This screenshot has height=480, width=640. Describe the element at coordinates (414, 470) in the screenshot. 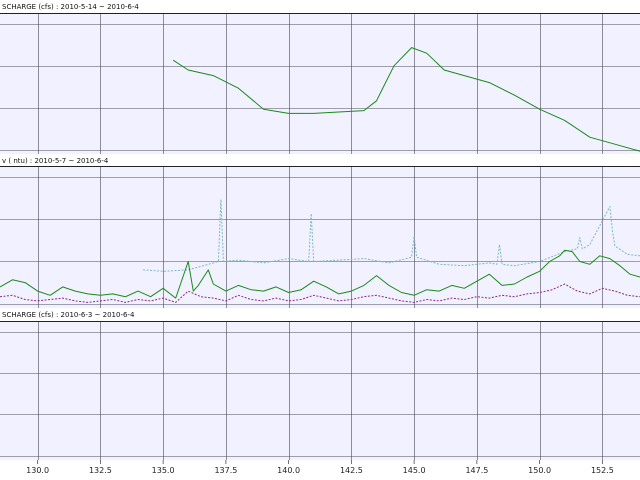

I see `x-tick-label: 145.0` at that location.